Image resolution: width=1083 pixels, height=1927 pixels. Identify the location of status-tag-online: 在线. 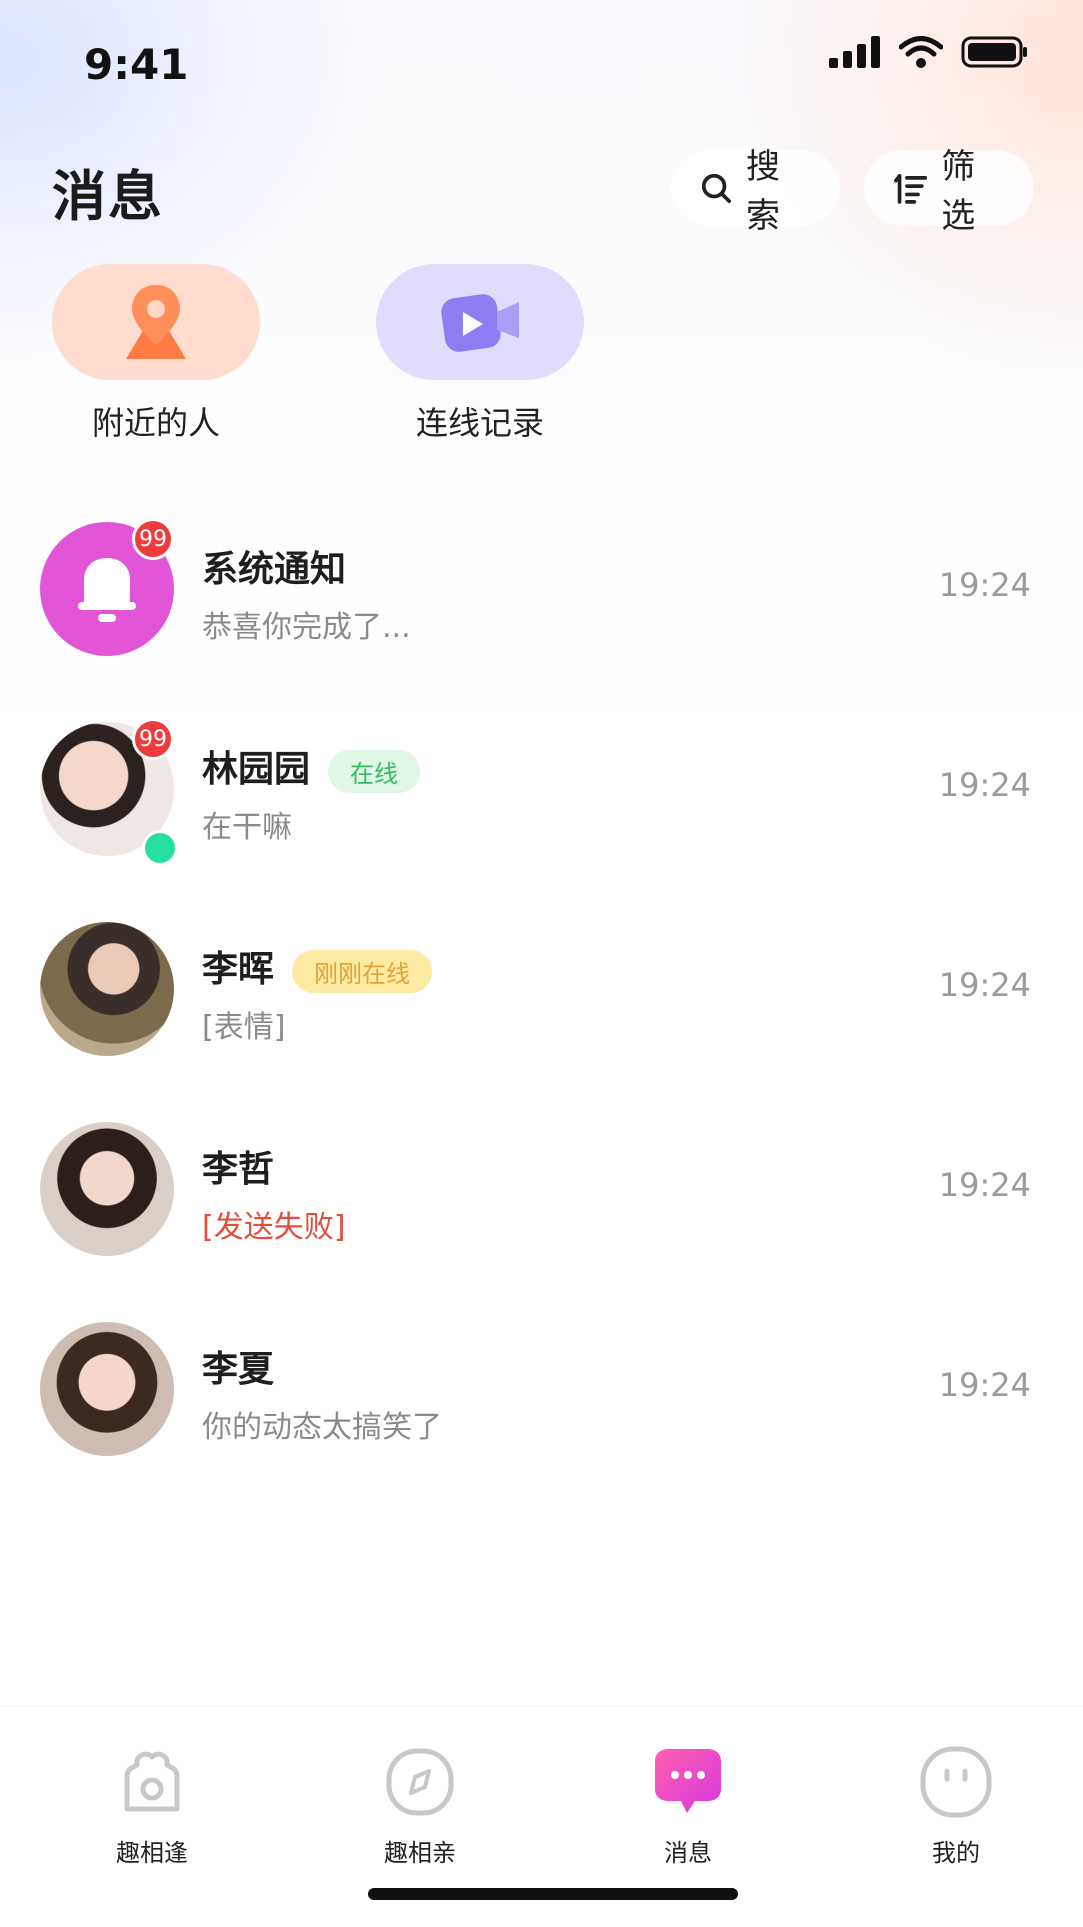
(374, 771).